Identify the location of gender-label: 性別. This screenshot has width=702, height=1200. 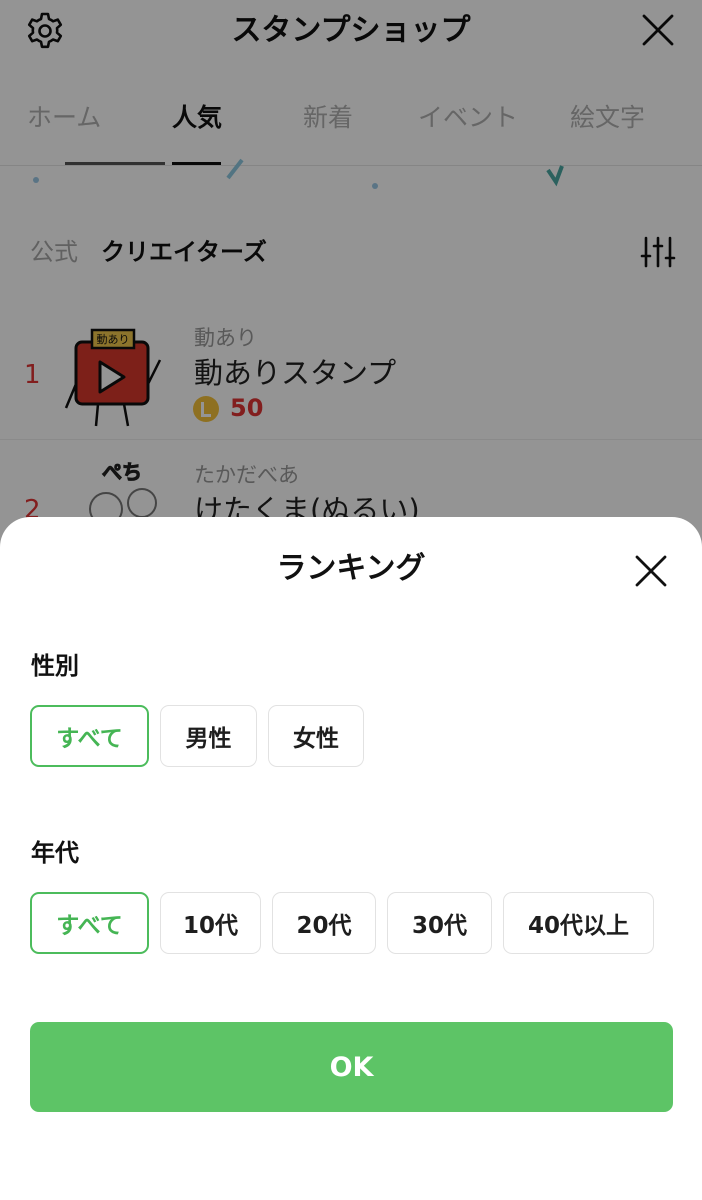
(55, 666).